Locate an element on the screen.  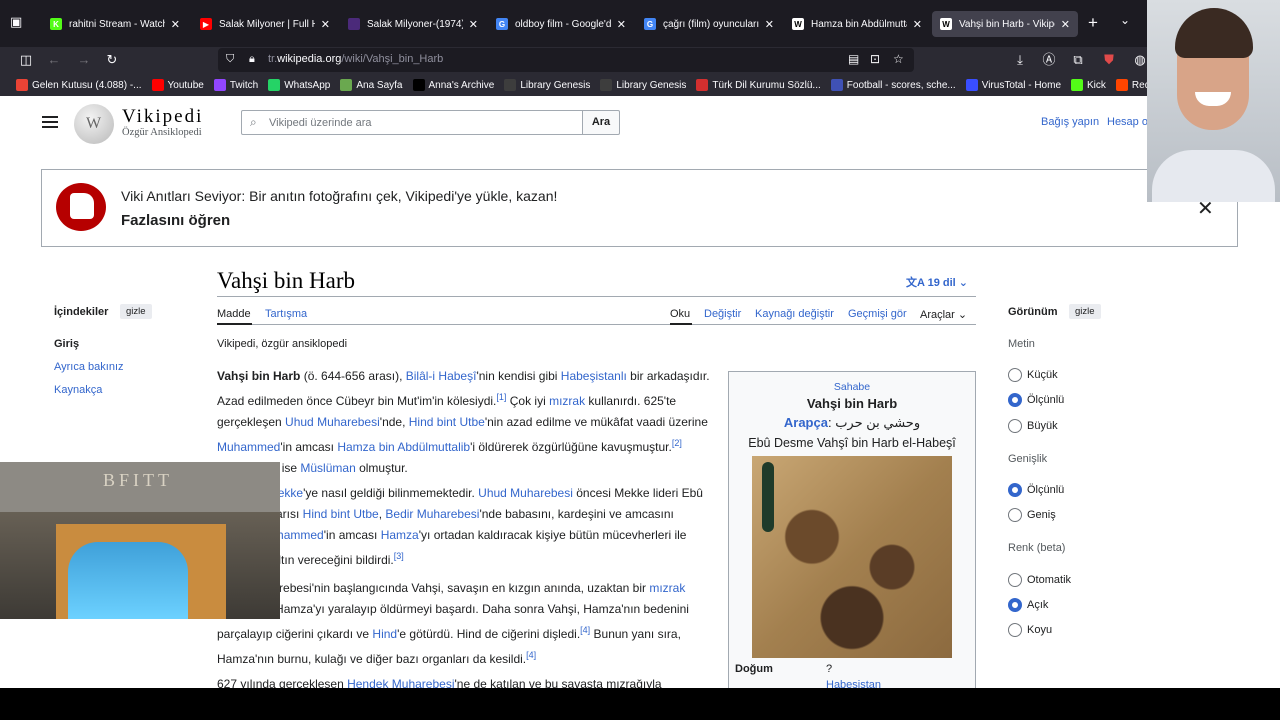
radio-width-wide is located at coordinates (1015, 515).